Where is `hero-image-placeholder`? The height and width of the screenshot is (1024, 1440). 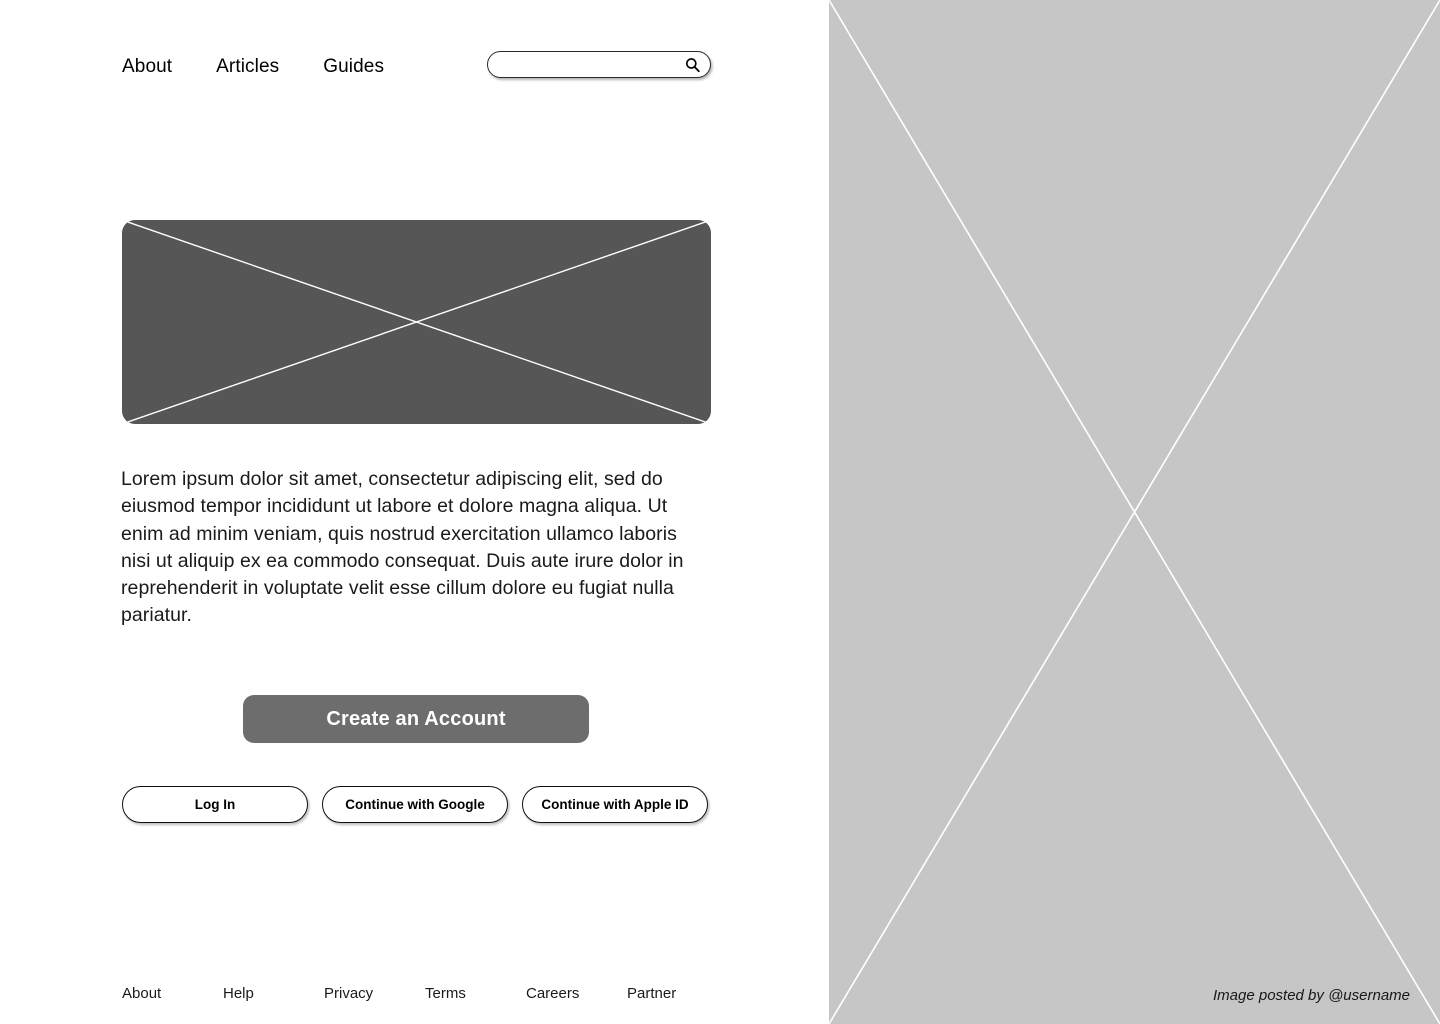
hero-image-placeholder is located at coordinates (416, 322).